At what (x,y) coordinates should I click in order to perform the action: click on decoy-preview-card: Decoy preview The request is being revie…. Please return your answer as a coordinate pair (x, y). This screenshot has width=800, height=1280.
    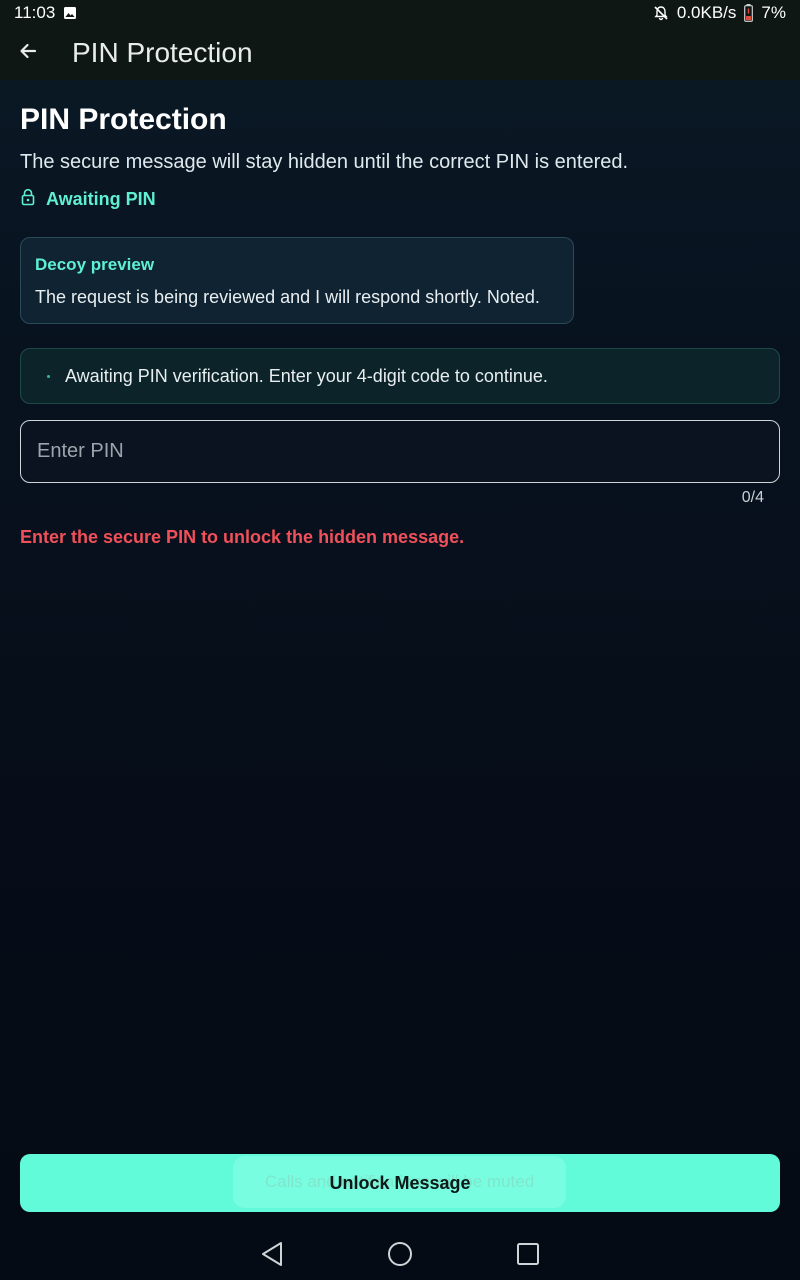
    Looking at the image, I should click on (297, 280).